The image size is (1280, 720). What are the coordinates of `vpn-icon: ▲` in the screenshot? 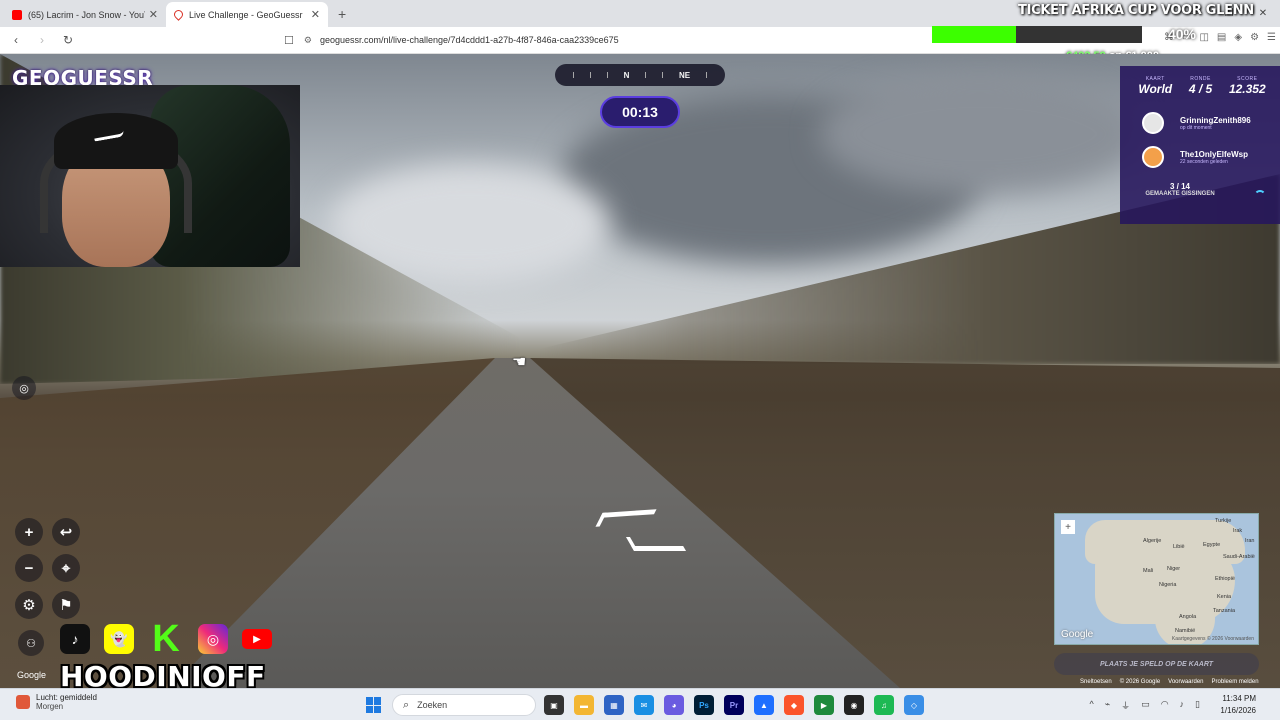 It's located at (764, 705).